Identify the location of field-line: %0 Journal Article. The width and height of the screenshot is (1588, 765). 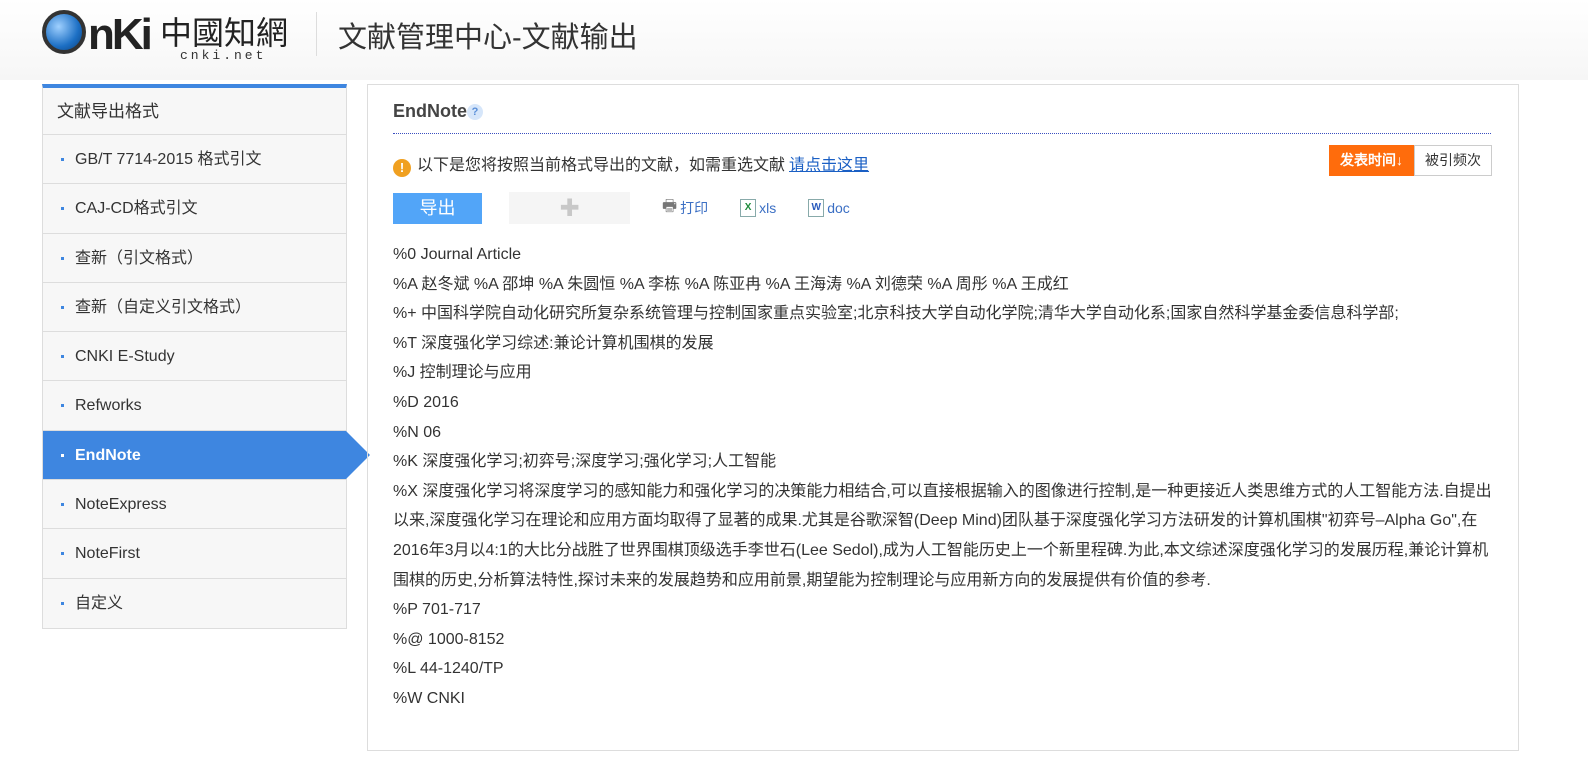
(457, 254).